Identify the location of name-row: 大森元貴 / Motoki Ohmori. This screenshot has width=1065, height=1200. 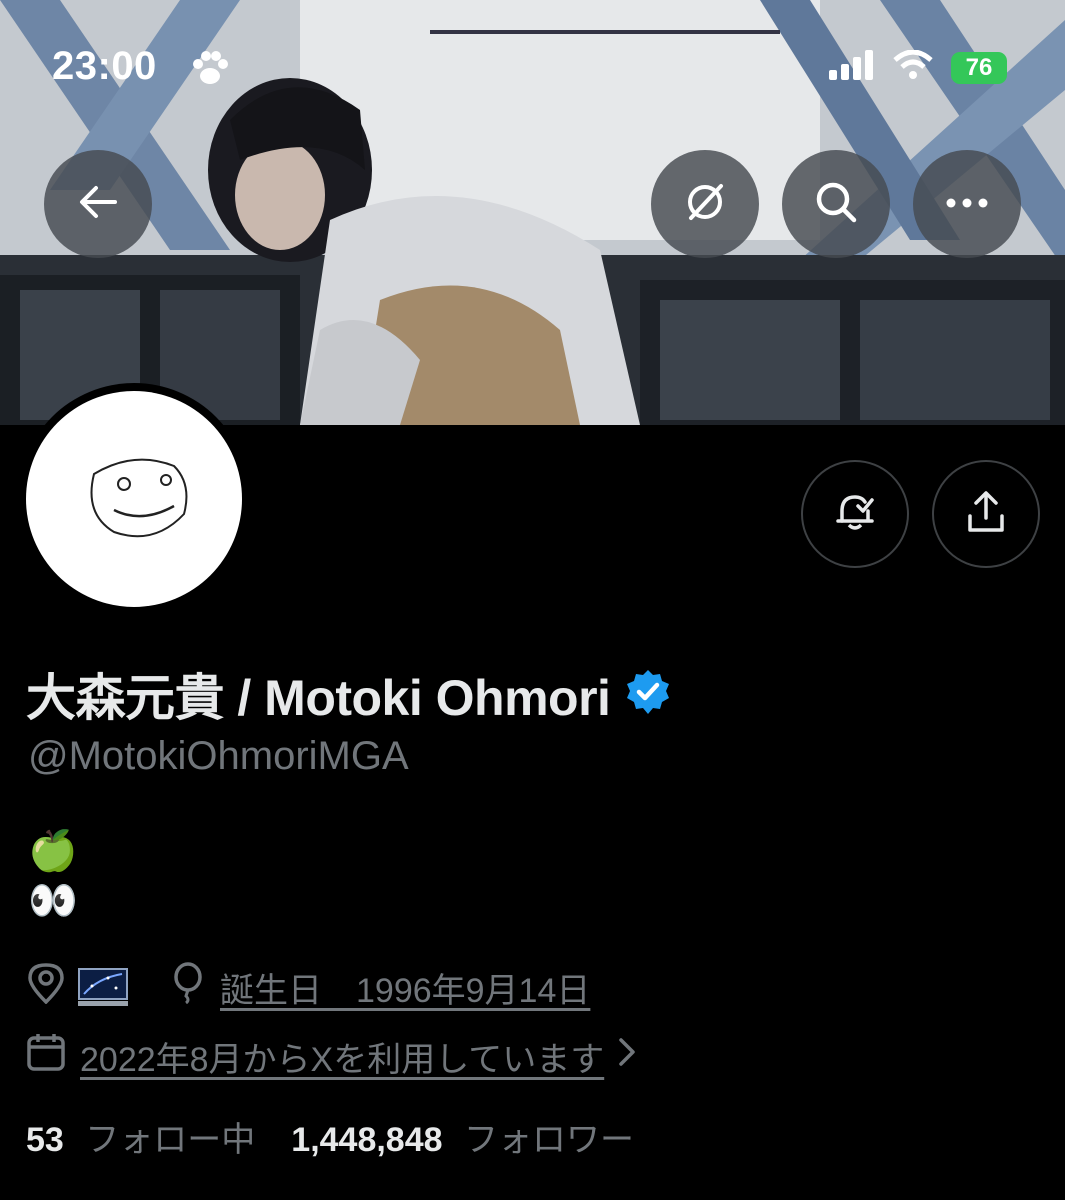
(349, 694).